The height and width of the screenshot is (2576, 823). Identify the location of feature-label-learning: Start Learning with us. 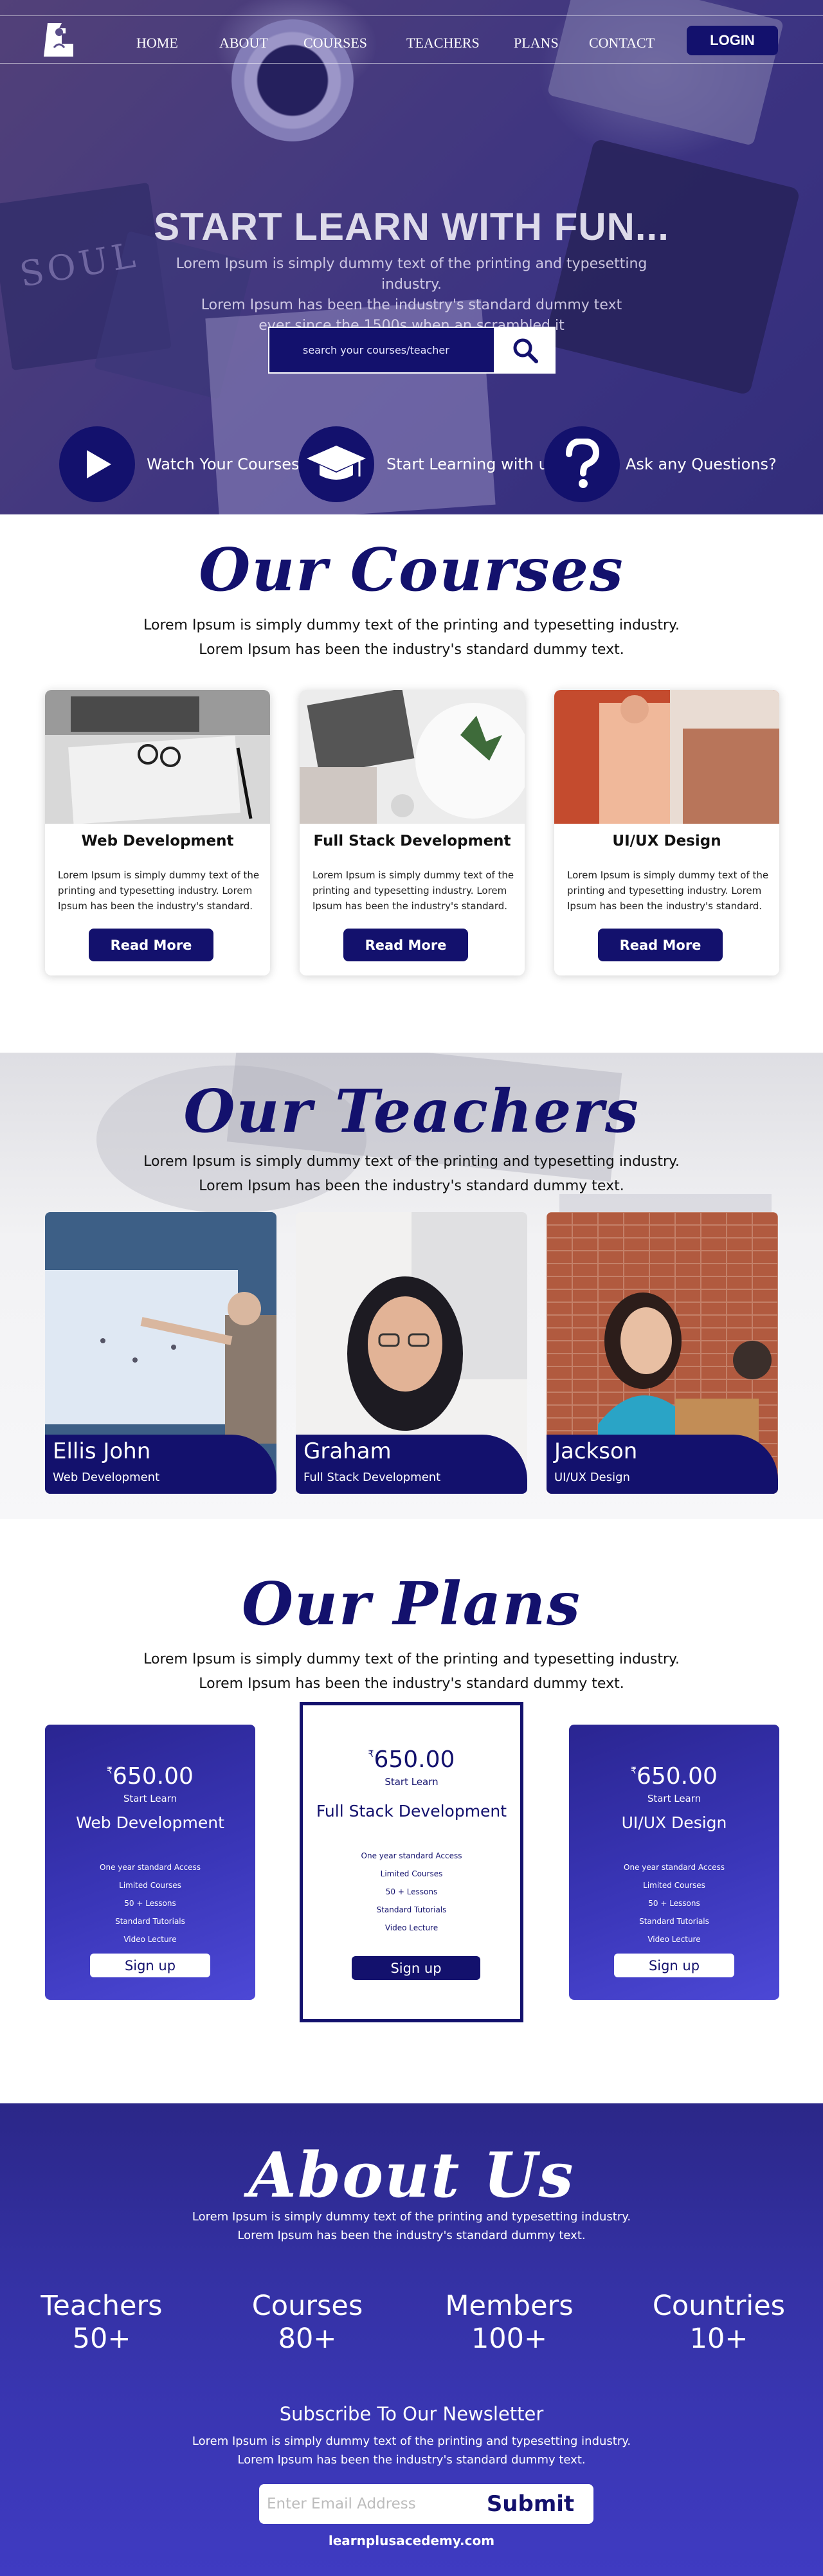
(471, 464).